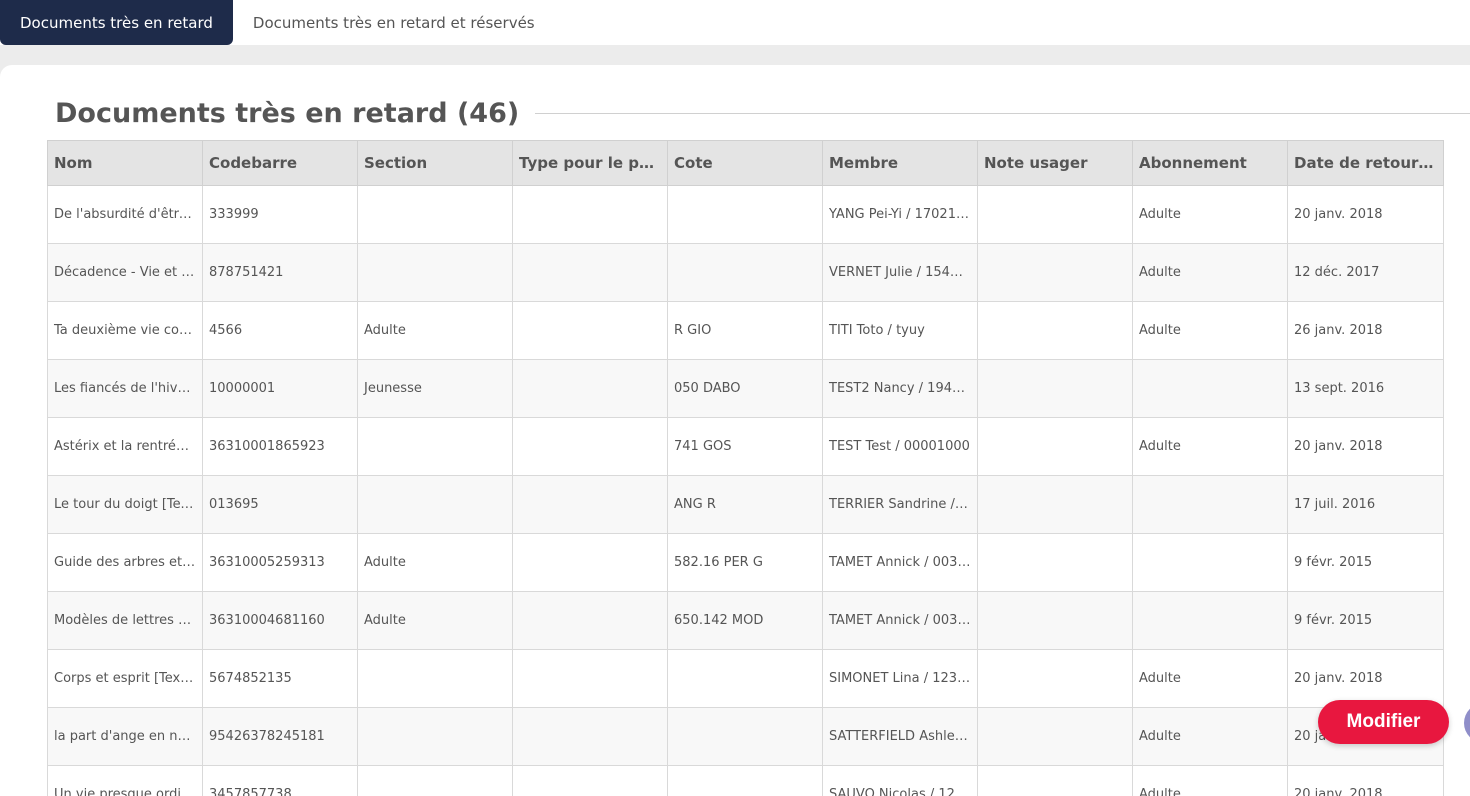  What do you see at coordinates (590, 163) in the screenshot?
I see `column-header: Type pour le prêt` at bounding box center [590, 163].